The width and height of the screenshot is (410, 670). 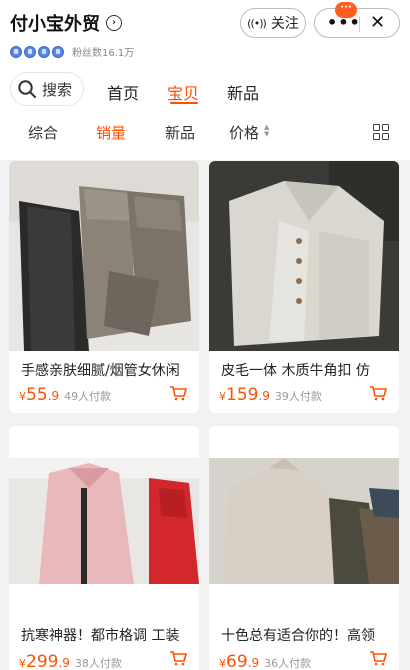 What do you see at coordinates (359, 24) in the screenshot?
I see `capsule-divider` at bounding box center [359, 24].